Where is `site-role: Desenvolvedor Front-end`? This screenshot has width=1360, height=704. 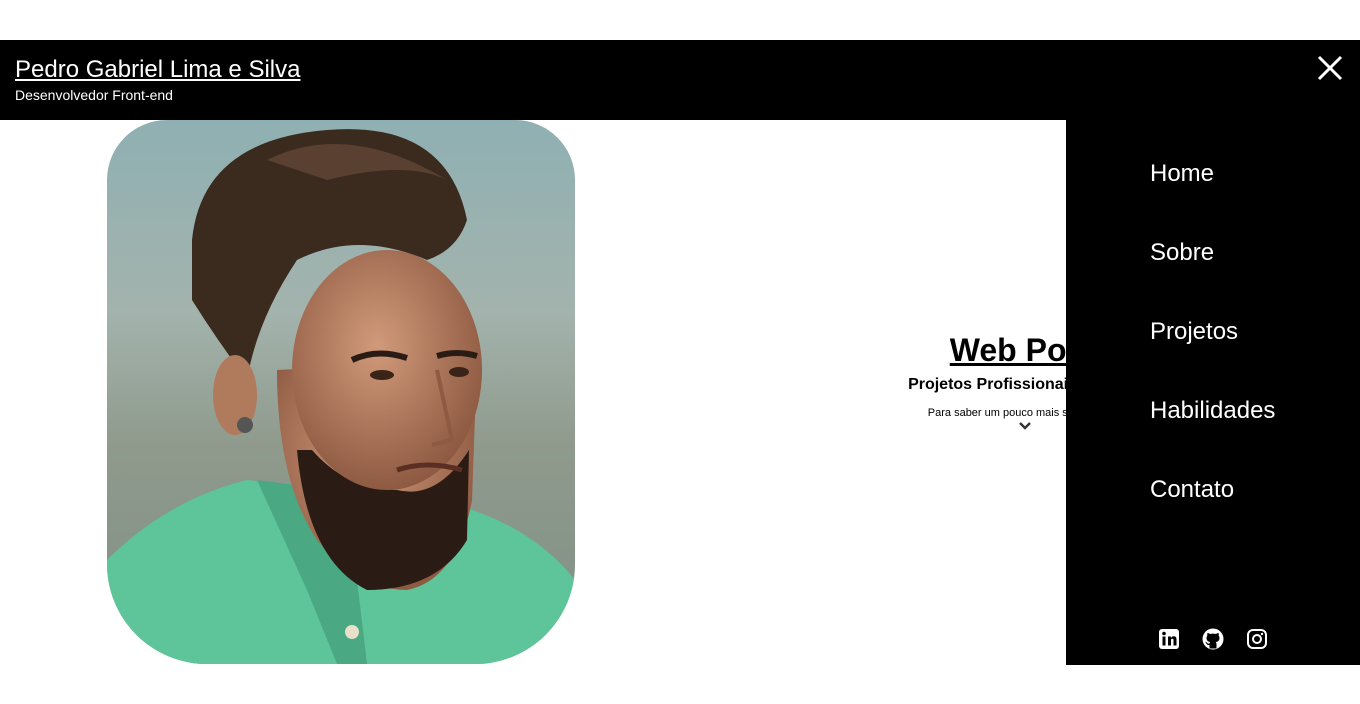
site-role: Desenvolvedor Front-end is located at coordinates (94, 95).